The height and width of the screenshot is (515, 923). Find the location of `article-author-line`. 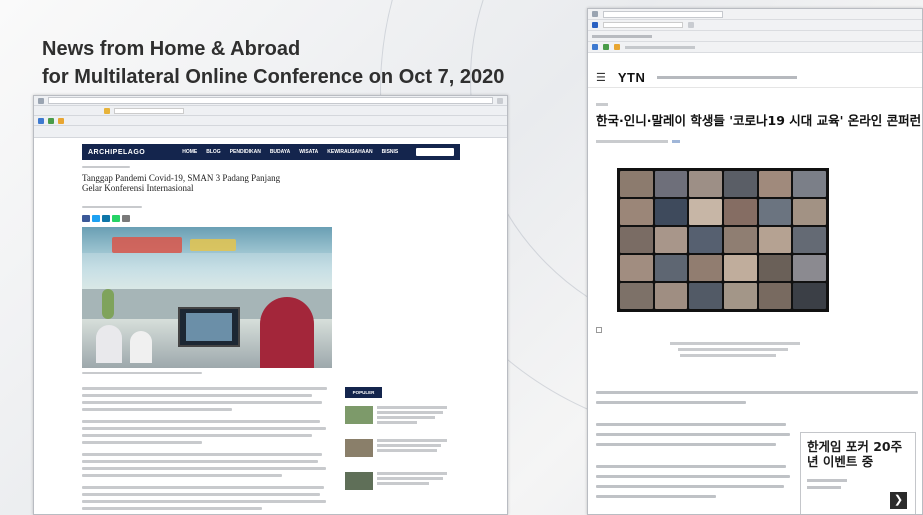

article-author-line is located at coordinates (112, 207).